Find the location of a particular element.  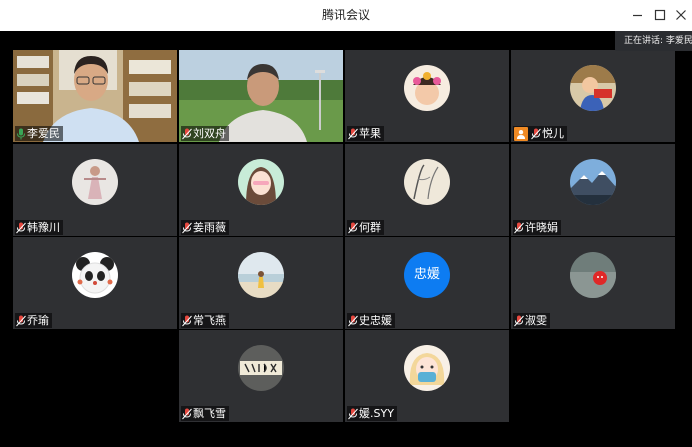

participant-tile: 悦儿 is located at coordinates (593, 96).